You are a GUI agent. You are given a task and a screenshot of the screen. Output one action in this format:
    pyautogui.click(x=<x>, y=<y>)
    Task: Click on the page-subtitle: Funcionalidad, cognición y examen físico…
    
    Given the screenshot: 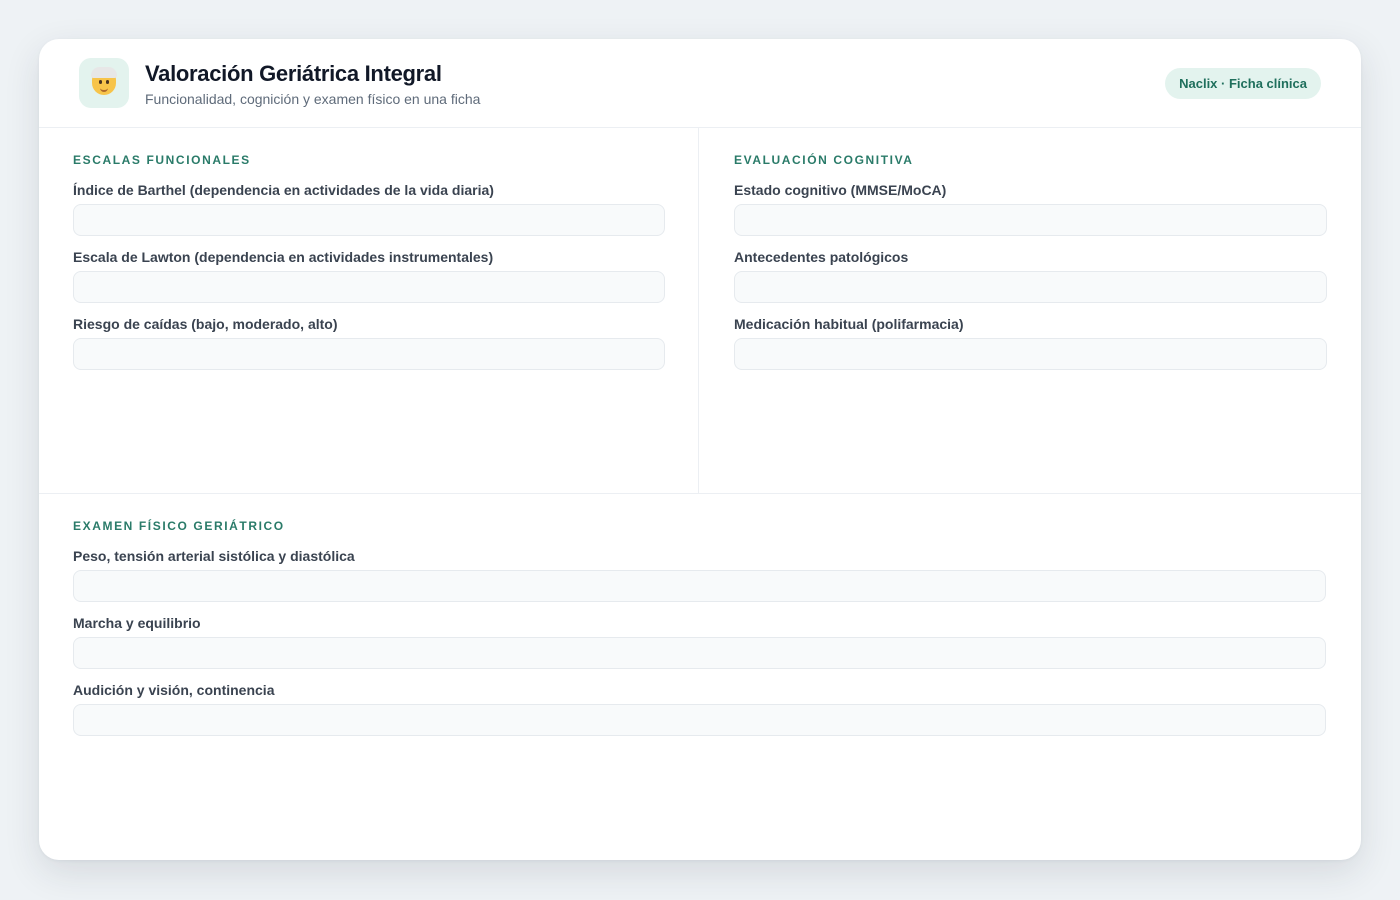 What is the action you would take?
    pyautogui.click(x=313, y=99)
    